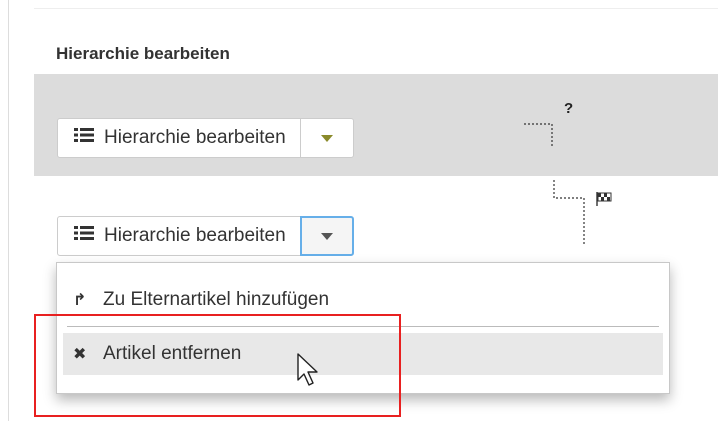 The height and width of the screenshot is (421, 718). Describe the element at coordinates (604, 201) in the screenshot. I see `checkered-flag-icon` at that location.